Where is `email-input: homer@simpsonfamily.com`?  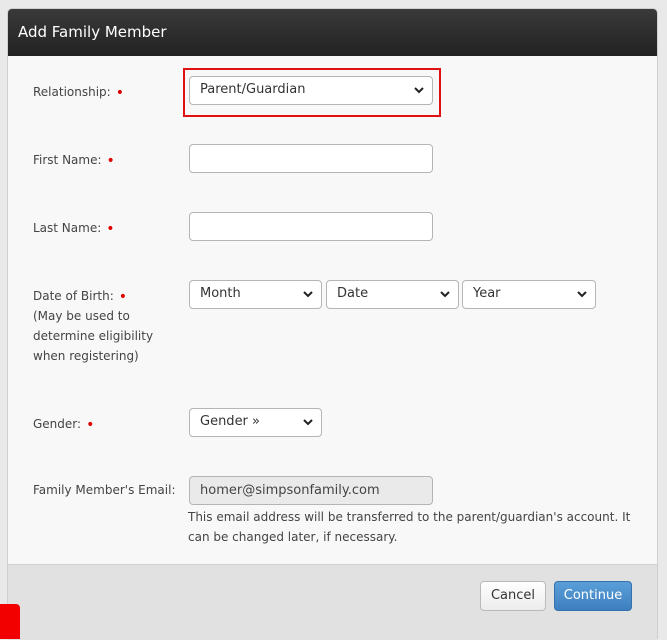 email-input: homer@simpsonfamily.com is located at coordinates (311, 490).